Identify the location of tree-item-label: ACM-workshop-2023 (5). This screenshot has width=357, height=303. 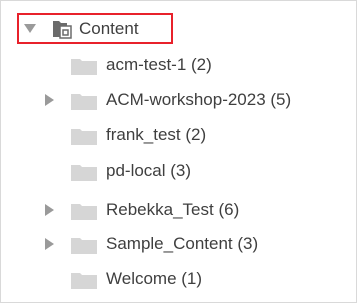
(198, 100).